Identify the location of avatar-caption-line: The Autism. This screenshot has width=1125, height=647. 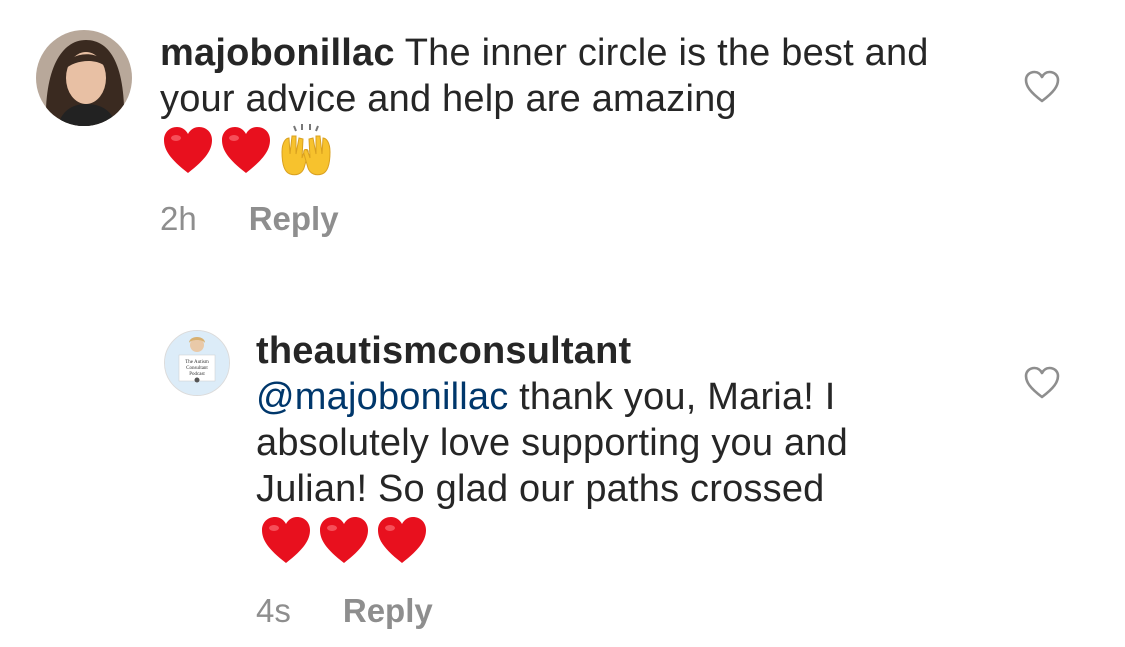
(197, 362).